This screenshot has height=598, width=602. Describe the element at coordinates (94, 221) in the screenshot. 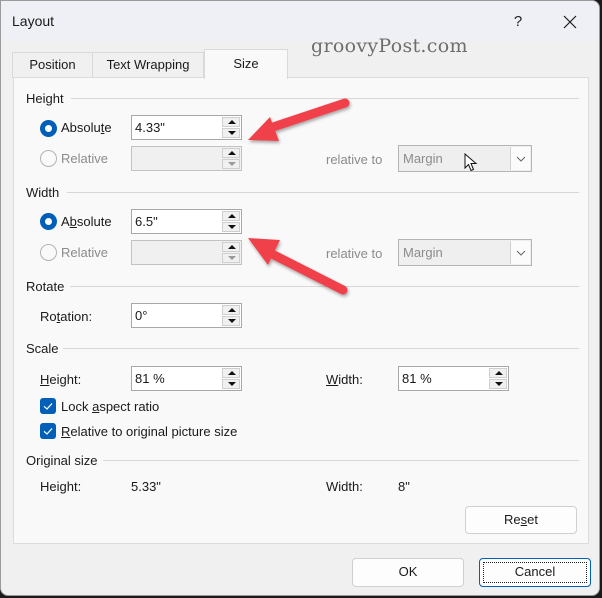

I see `label-part: solute` at that location.